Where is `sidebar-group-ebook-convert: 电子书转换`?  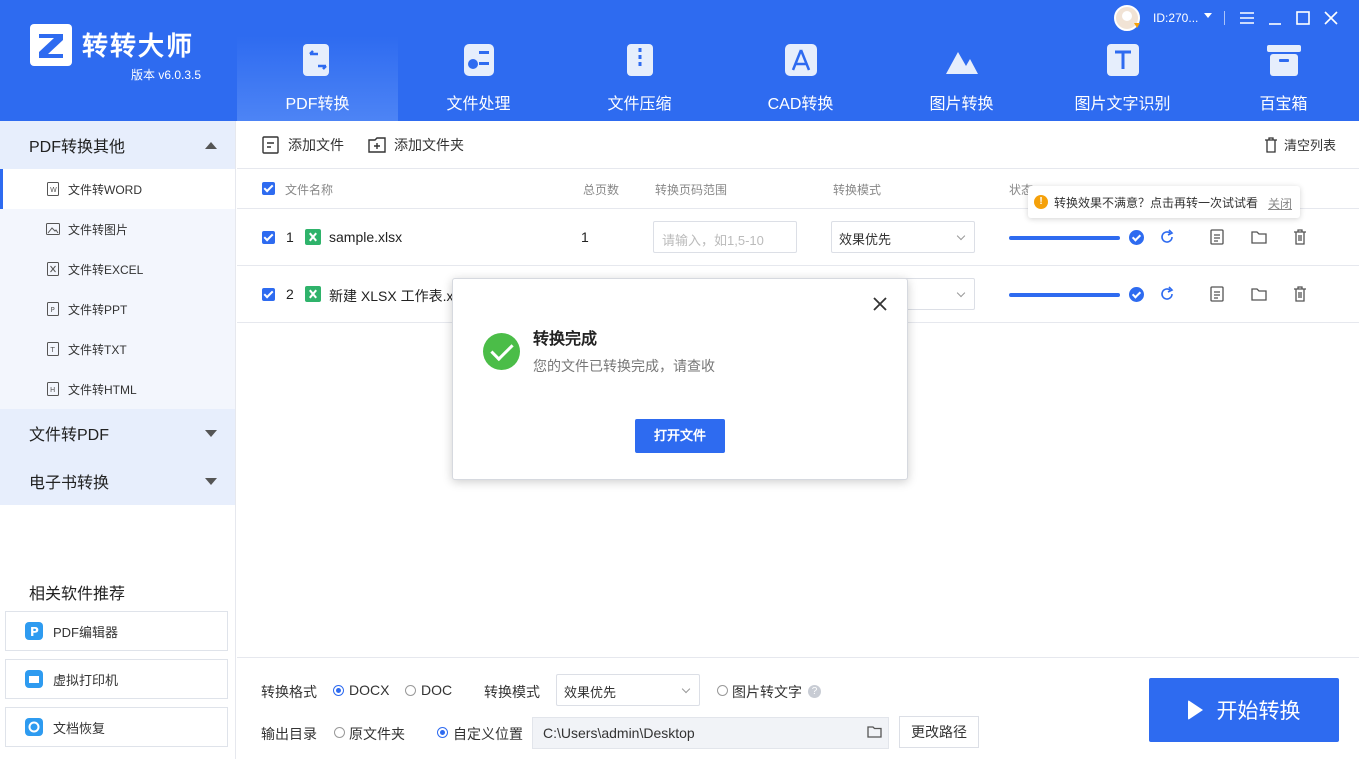
sidebar-group-ebook-convert: 电子书转换 is located at coordinates (117, 481).